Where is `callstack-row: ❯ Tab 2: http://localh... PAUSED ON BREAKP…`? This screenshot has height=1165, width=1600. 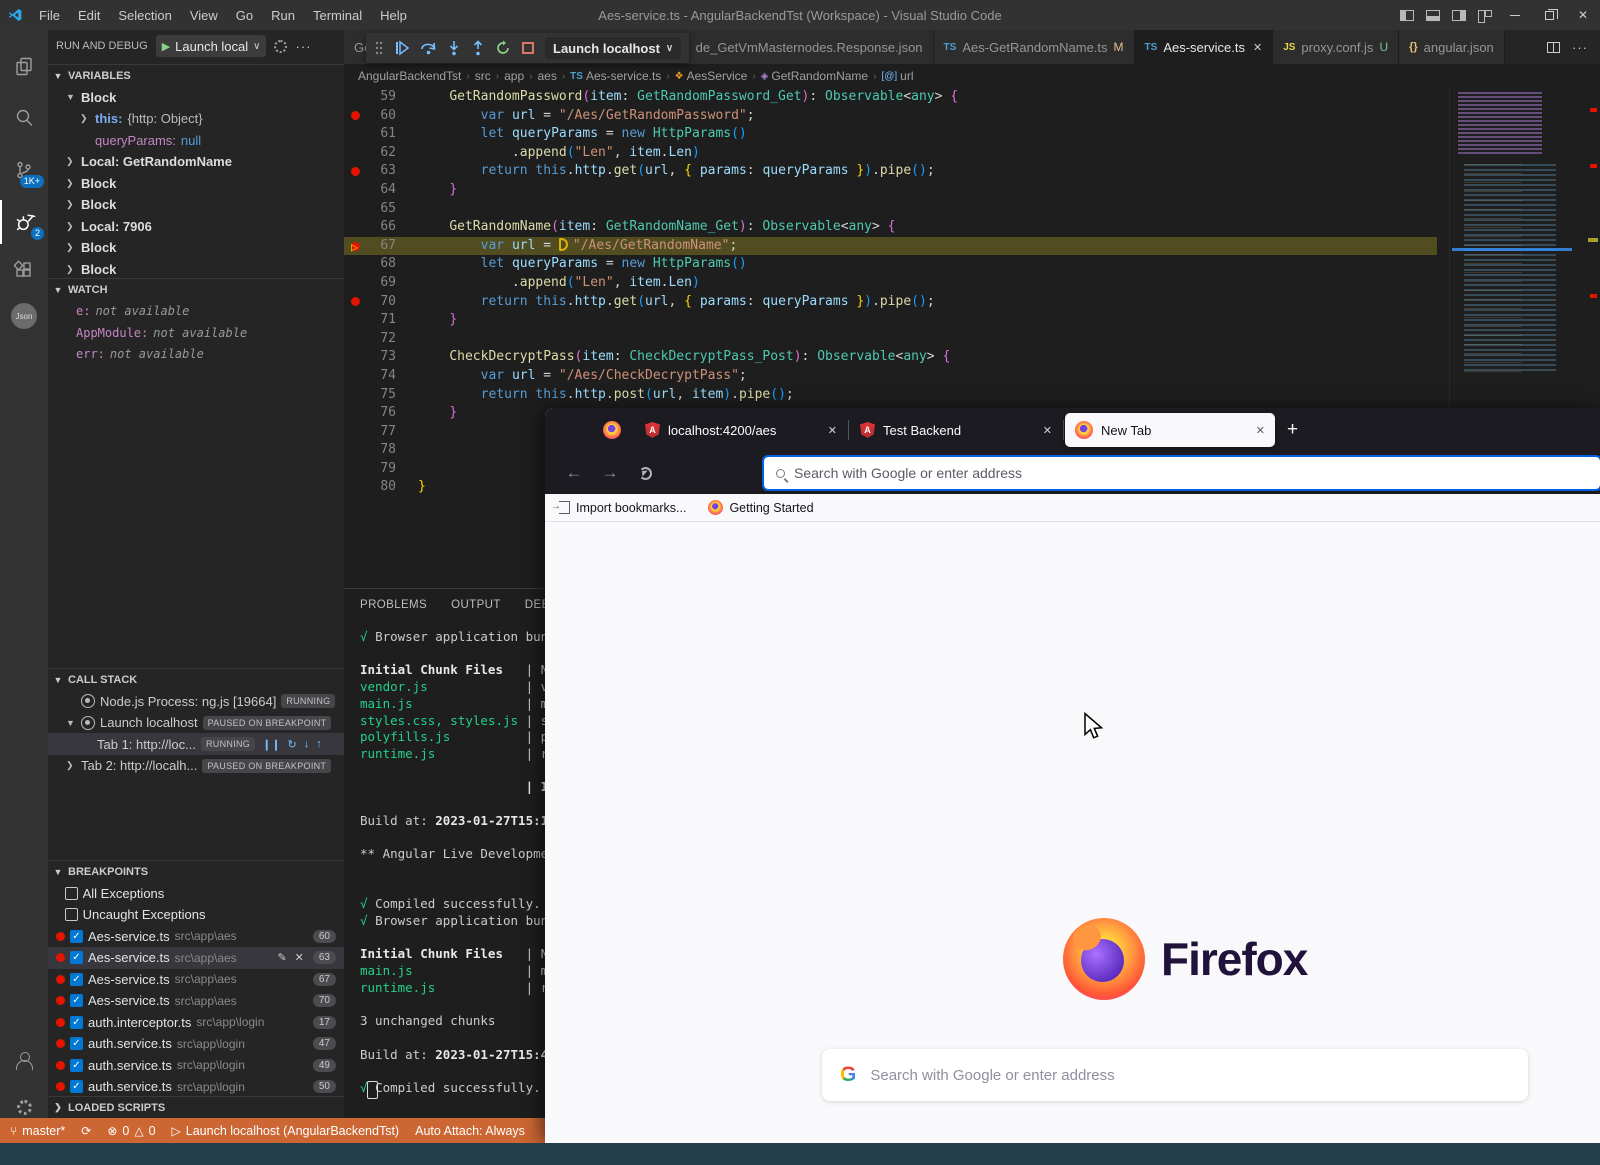 callstack-row: ❯ Tab 2: http://localh... PAUSED ON BREAKP… is located at coordinates (196, 766).